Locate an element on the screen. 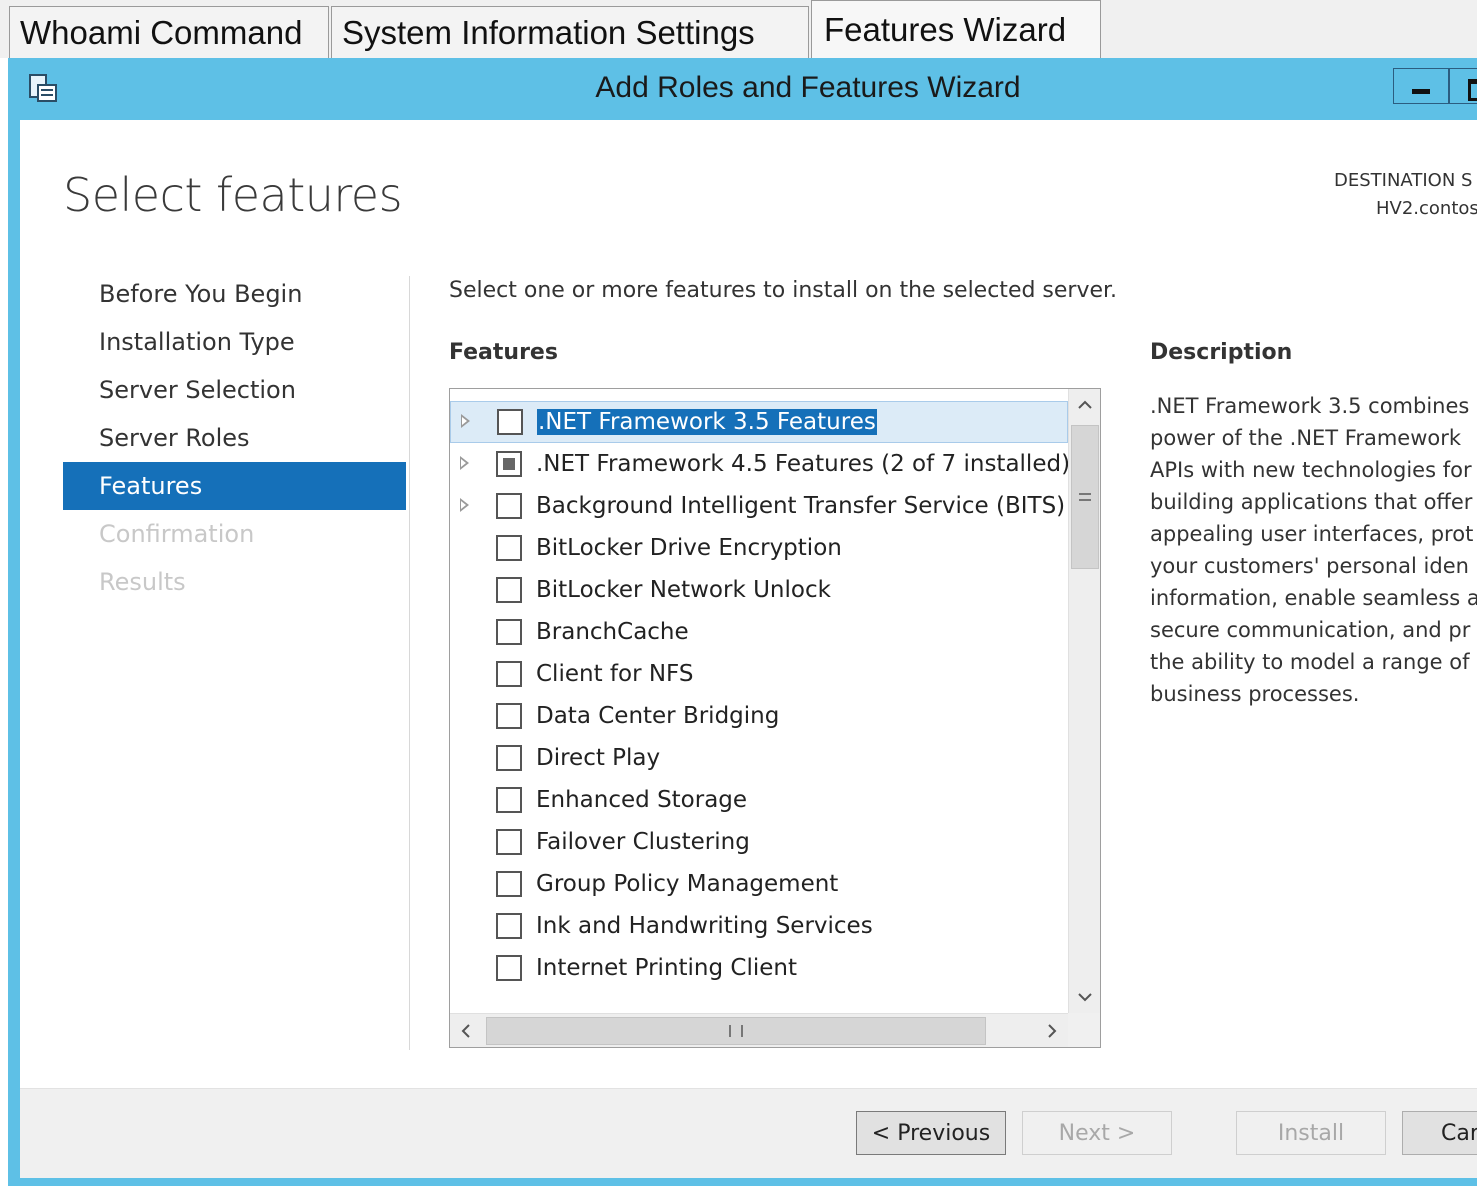  window-controls is located at coordinates (1435, 86).